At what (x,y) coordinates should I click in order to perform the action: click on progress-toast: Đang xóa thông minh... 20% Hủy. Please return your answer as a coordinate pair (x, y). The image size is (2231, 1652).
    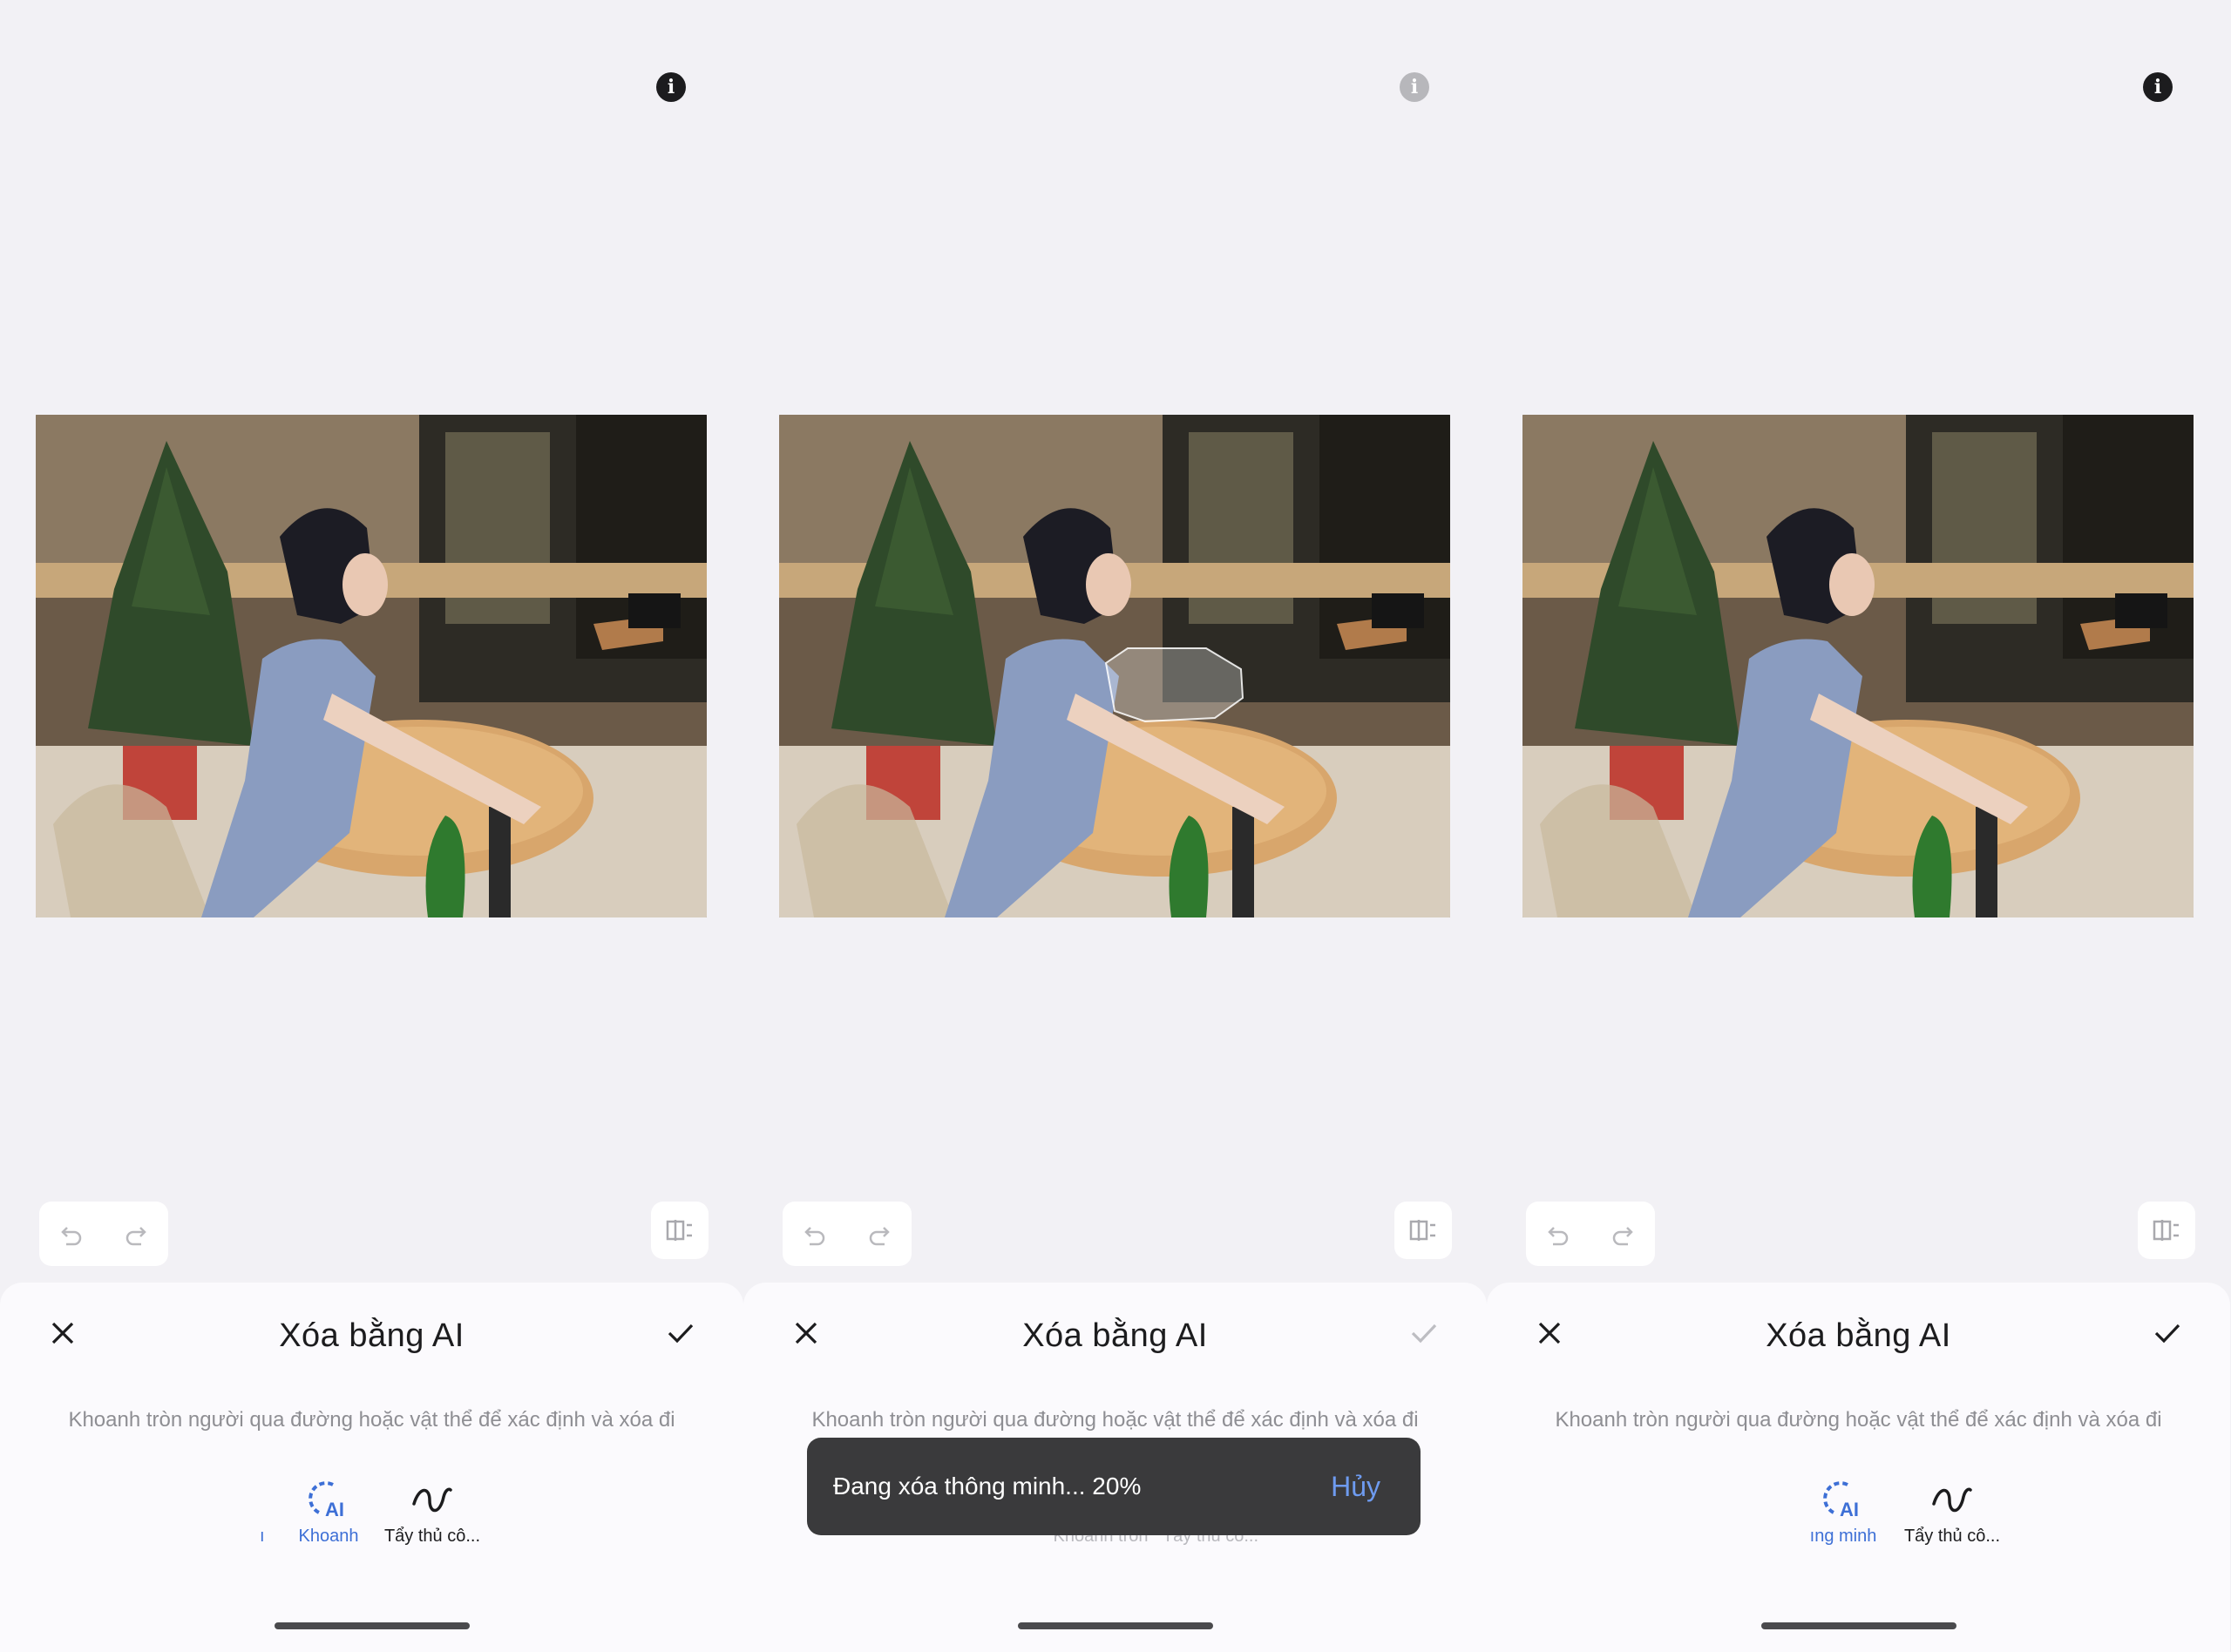
    Looking at the image, I should click on (1114, 1486).